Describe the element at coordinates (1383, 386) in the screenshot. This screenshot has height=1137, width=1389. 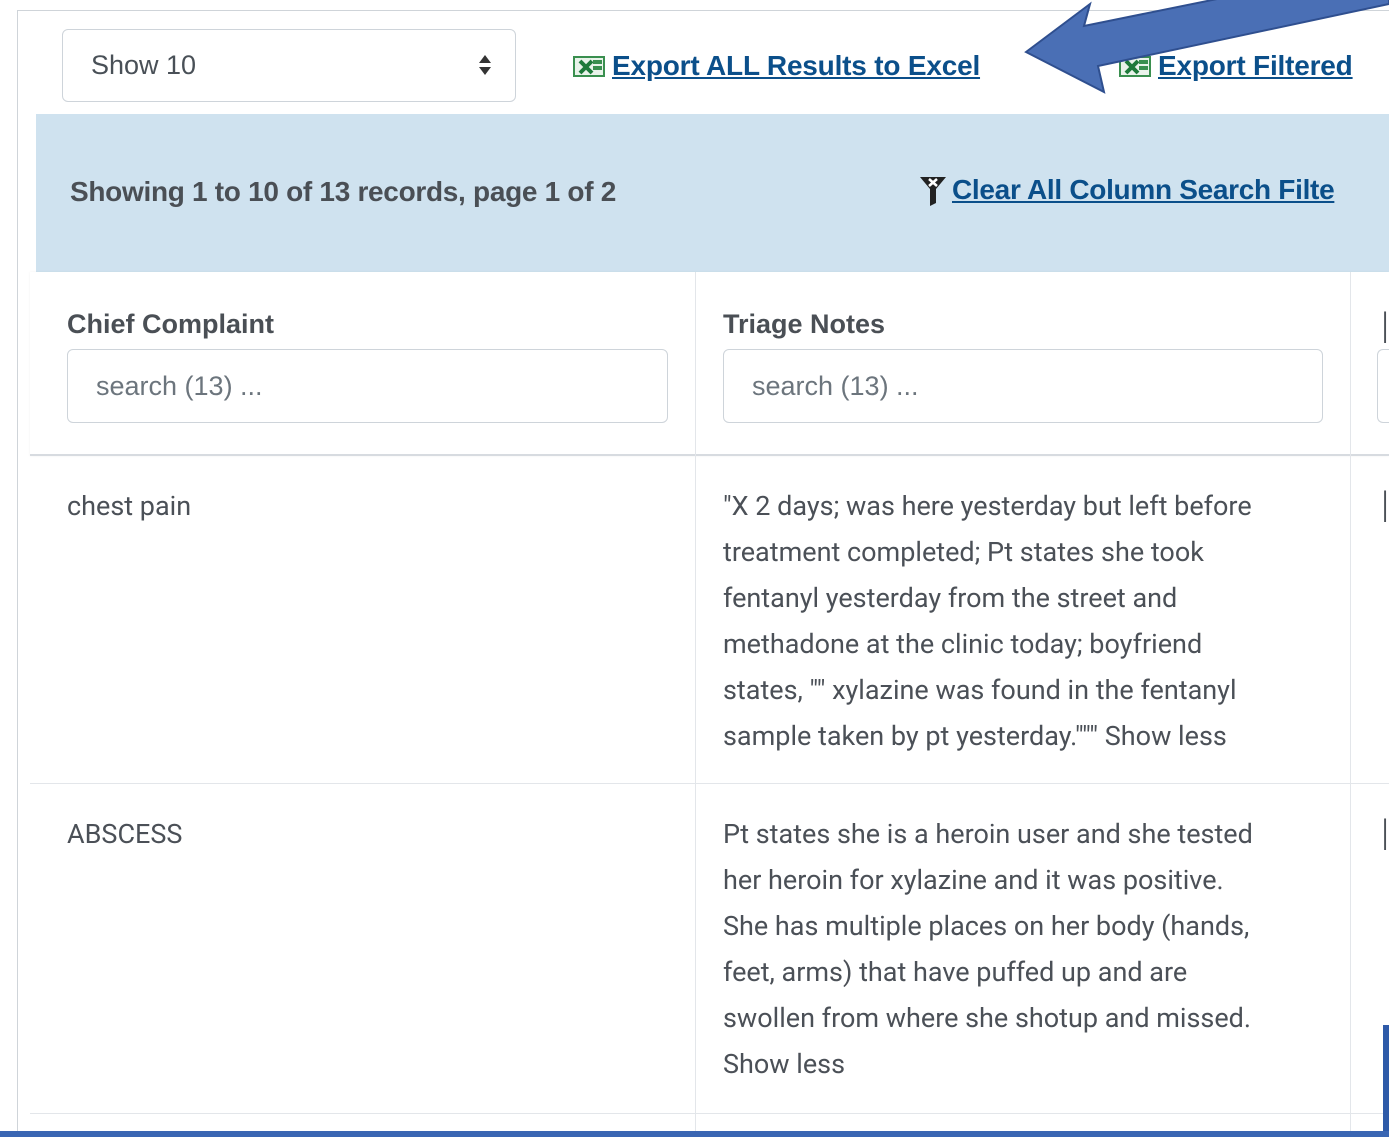
I see `partial-search-input` at that location.